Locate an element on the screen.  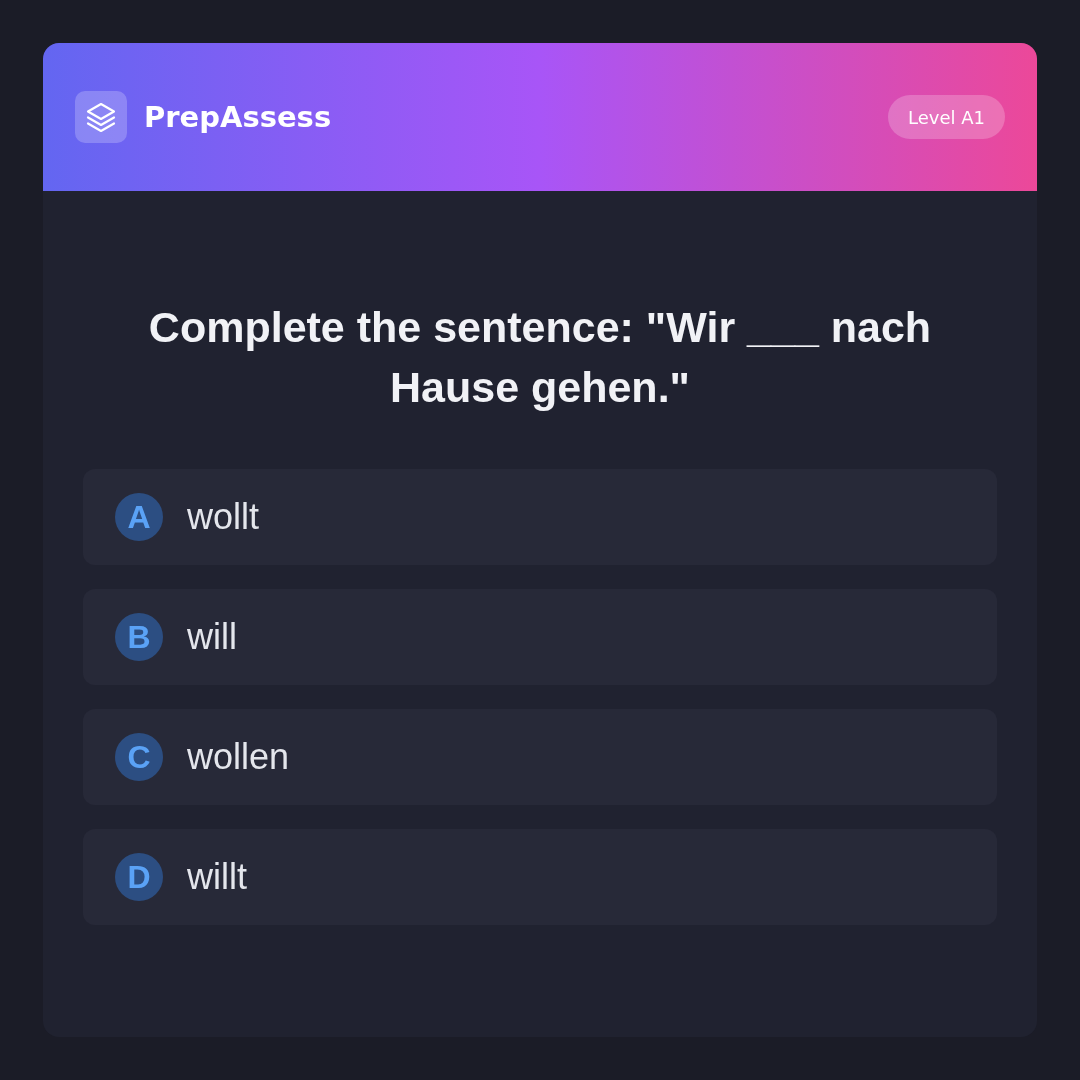
answer-option: C wollen is located at coordinates (540, 757).